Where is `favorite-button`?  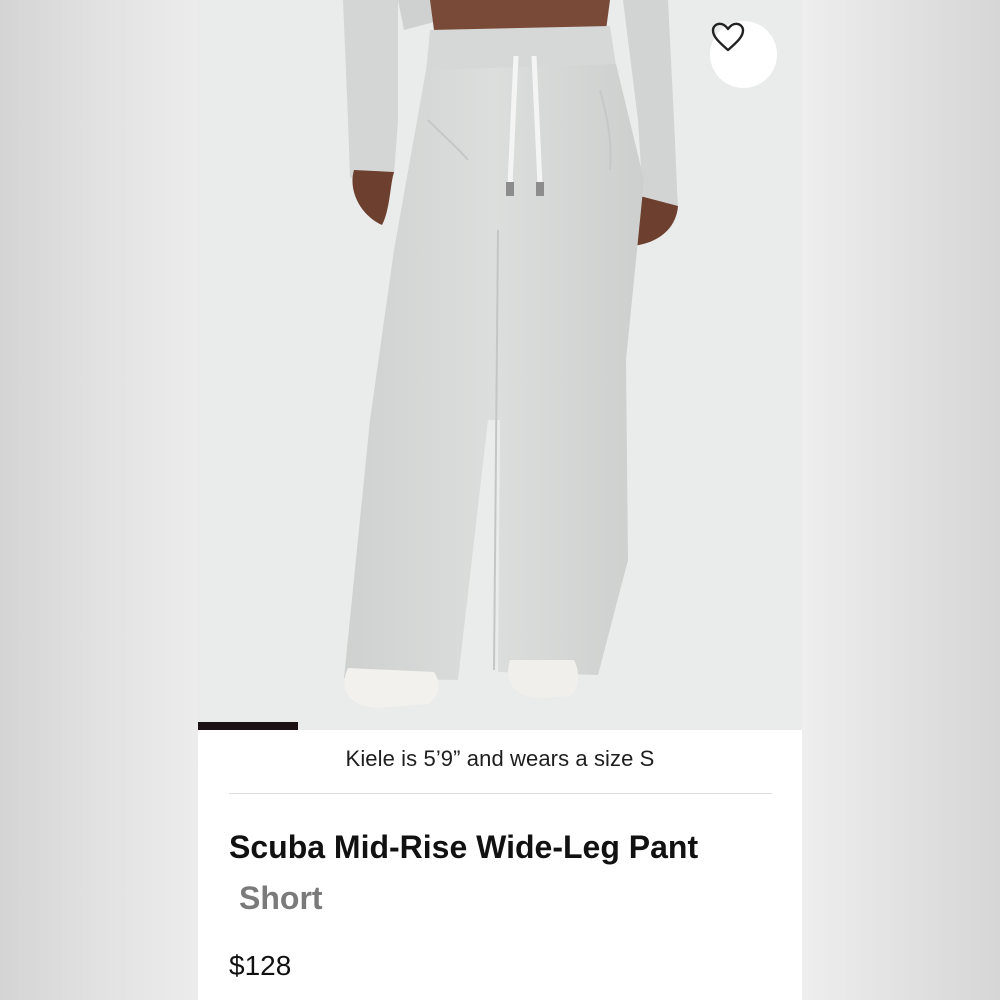
favorite-button is located at coordinates (743, 54).